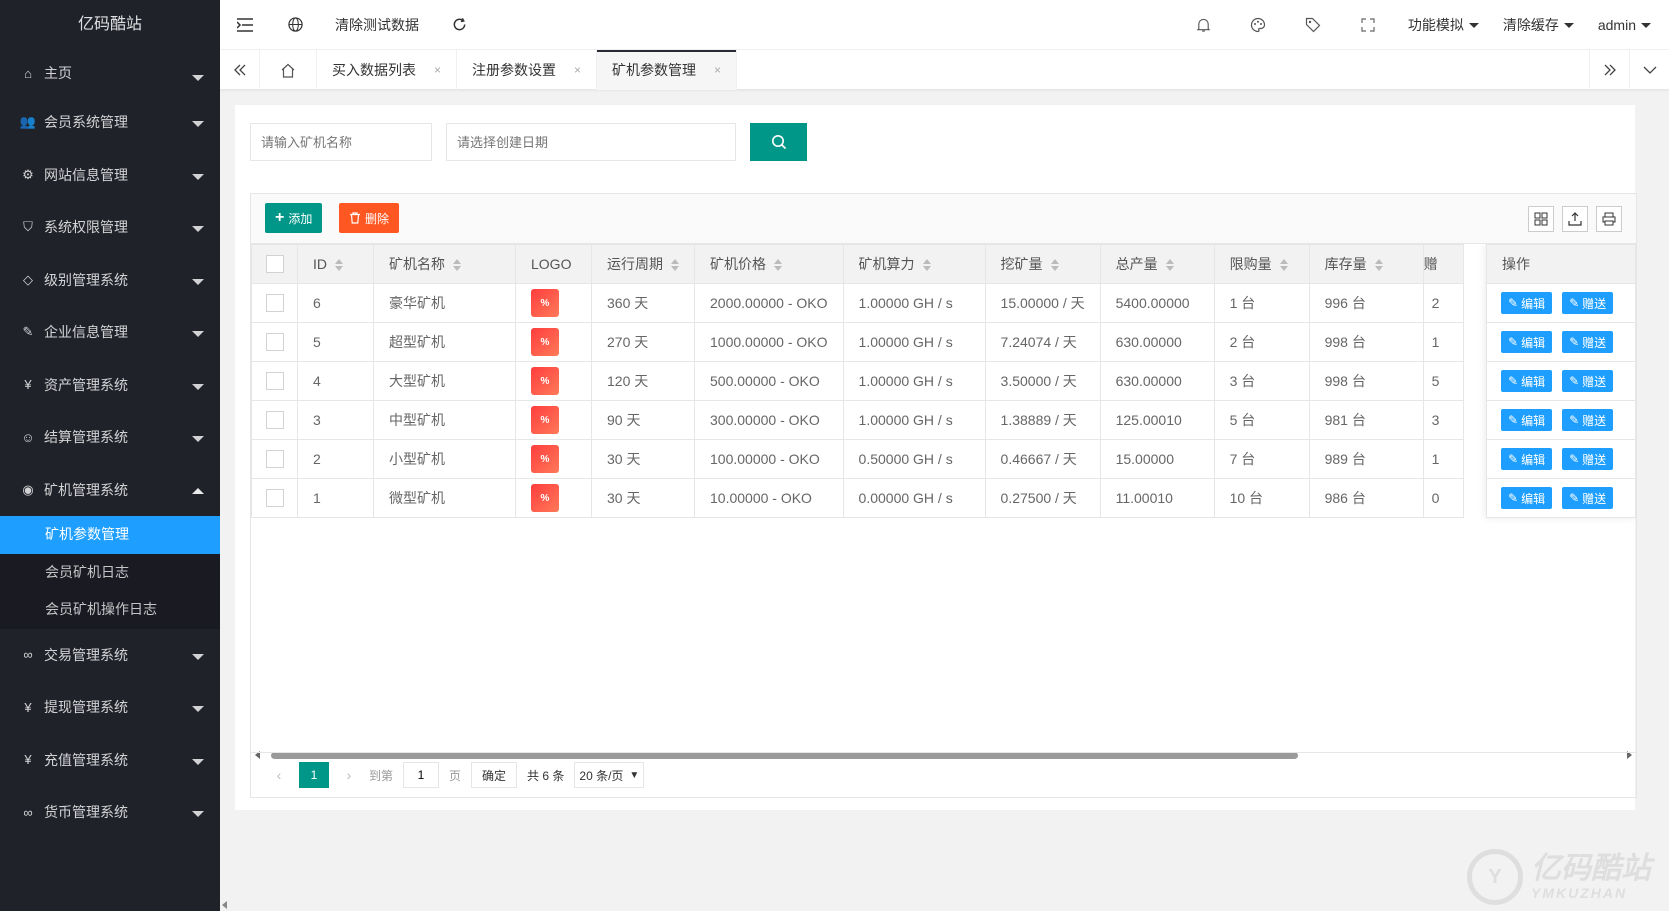 The height and width of the screenshot is (911, 1669). Describe the element at coordinates (1609, 70) in the screenshot. I see `tabs-scroll-right-icon` at that location.